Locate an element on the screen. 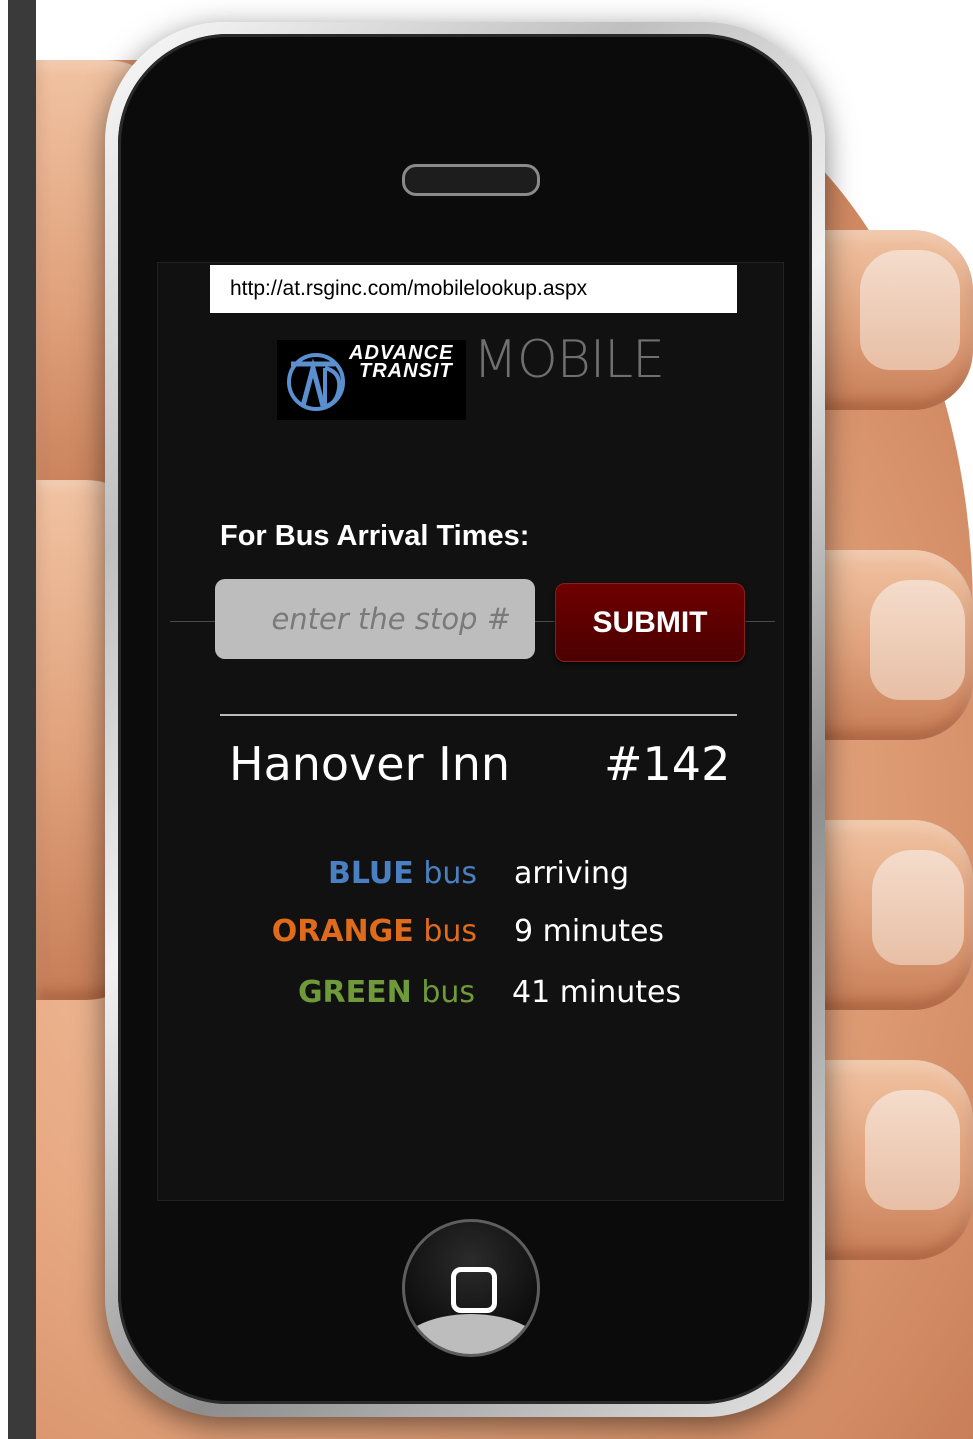 This screenshot has width=973, height=1439. submit-button: SUBMIT is located at coordinates (650, 622).